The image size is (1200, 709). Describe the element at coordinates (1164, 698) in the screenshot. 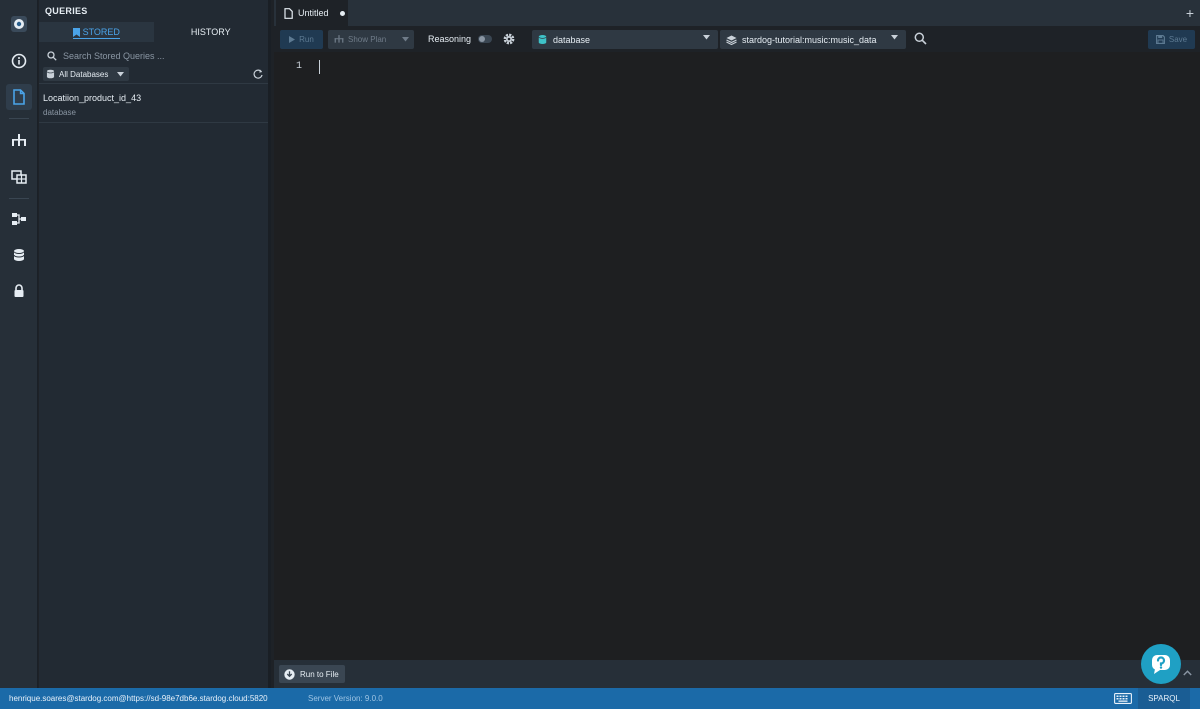

I see `language-mode: SPARQL` at that location.